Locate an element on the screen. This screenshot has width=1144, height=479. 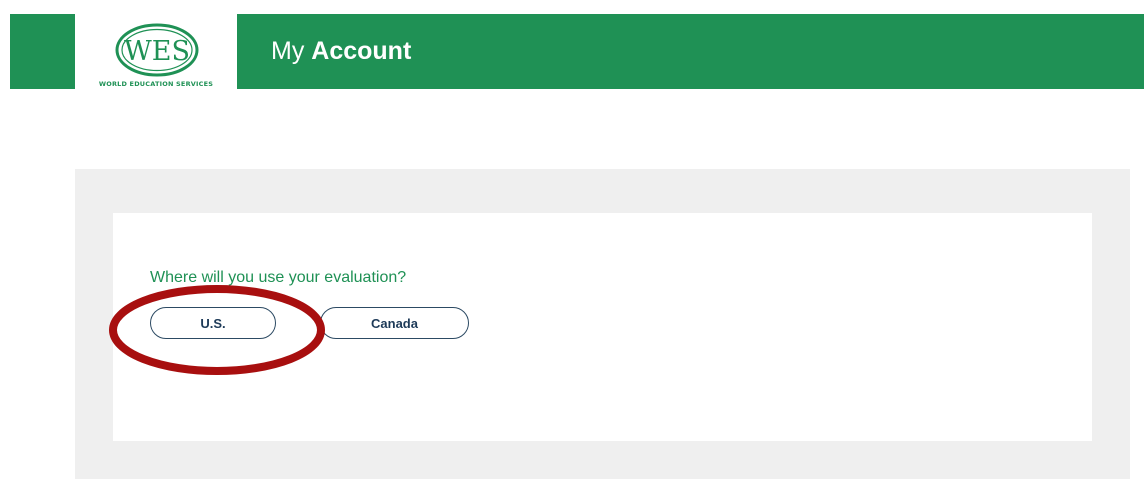
logo-subtitle: WORLD EDUCATION SERVICES is located at coordinates (156, 84).